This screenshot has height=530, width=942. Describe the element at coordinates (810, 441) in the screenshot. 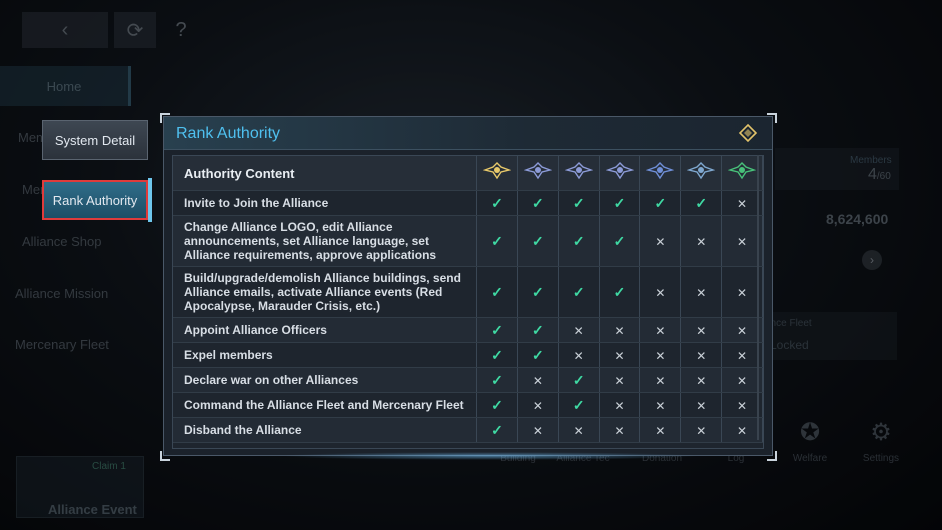

I see `welfare-button: ✪ Welfare` at that location.